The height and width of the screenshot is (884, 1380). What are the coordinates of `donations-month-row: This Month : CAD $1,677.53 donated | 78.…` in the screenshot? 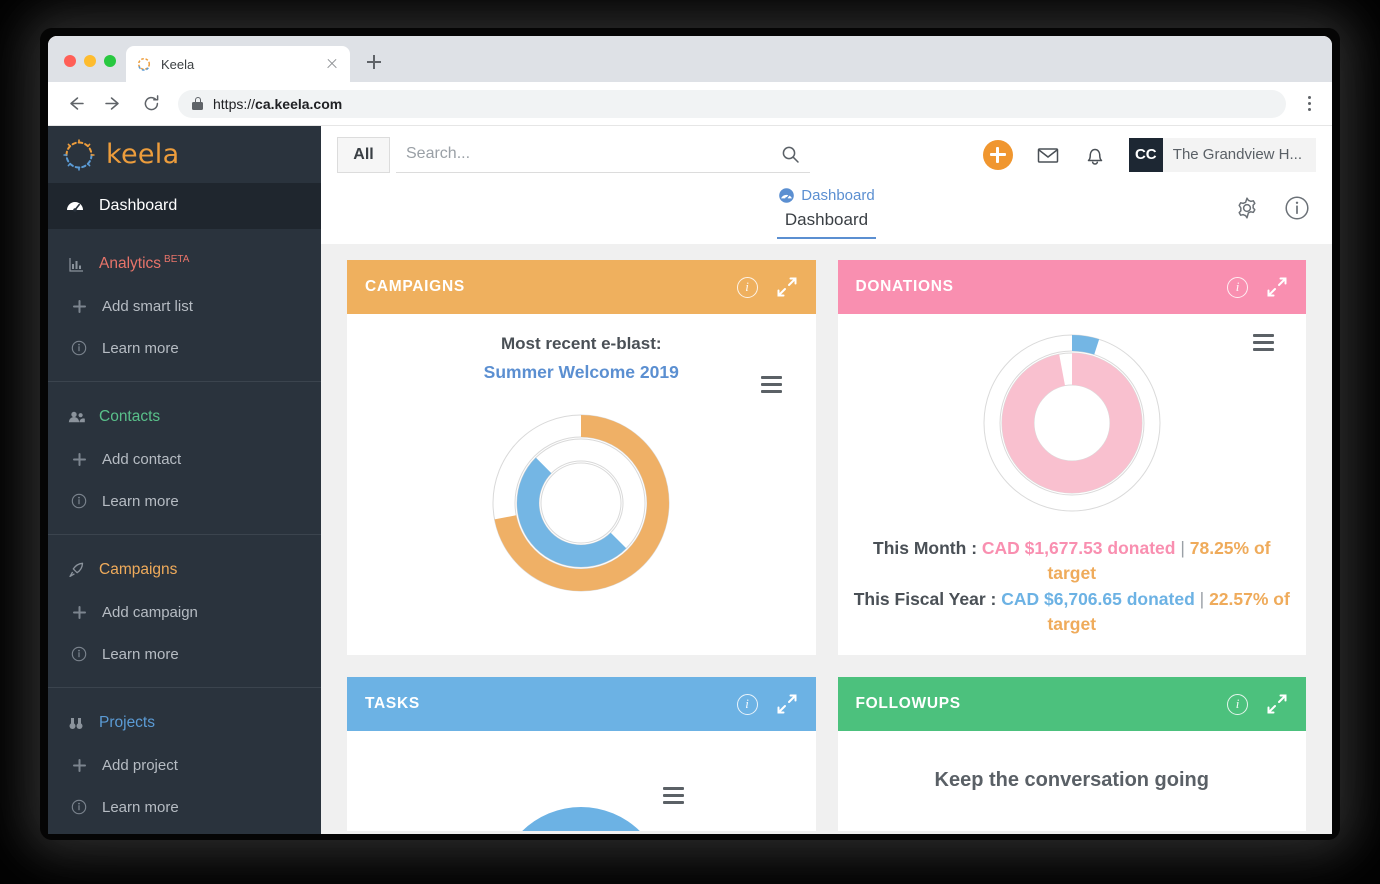 It's located at (1072, 561).